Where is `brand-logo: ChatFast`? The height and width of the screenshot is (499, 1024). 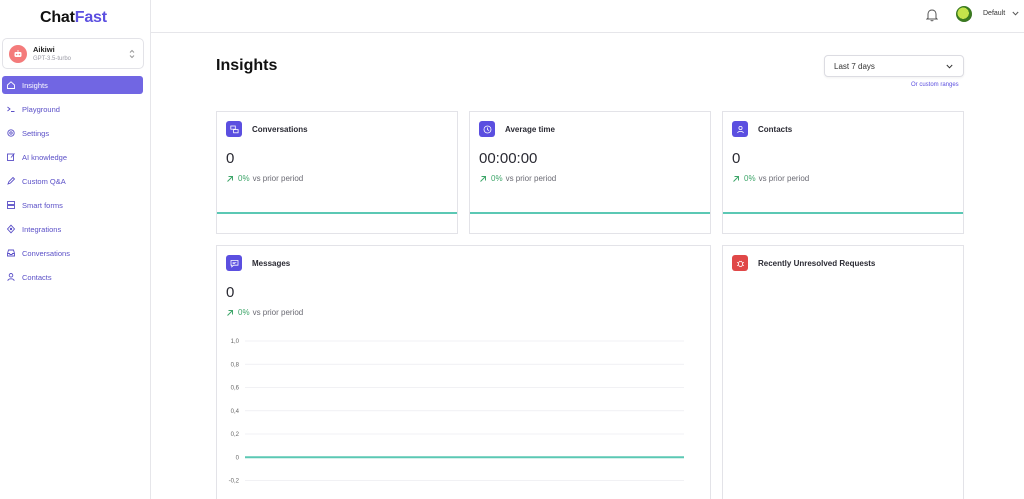 brand-logo: ChatFast is located at coordinates (73, 18).